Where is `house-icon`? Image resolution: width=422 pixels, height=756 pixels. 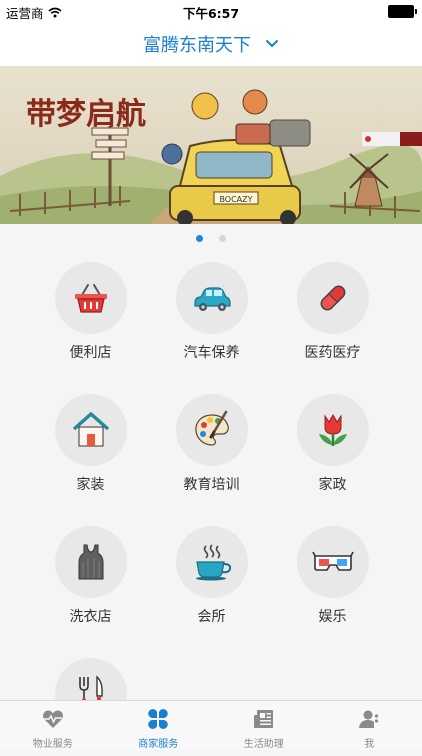
house-icon is located at coordinates (91, 430).